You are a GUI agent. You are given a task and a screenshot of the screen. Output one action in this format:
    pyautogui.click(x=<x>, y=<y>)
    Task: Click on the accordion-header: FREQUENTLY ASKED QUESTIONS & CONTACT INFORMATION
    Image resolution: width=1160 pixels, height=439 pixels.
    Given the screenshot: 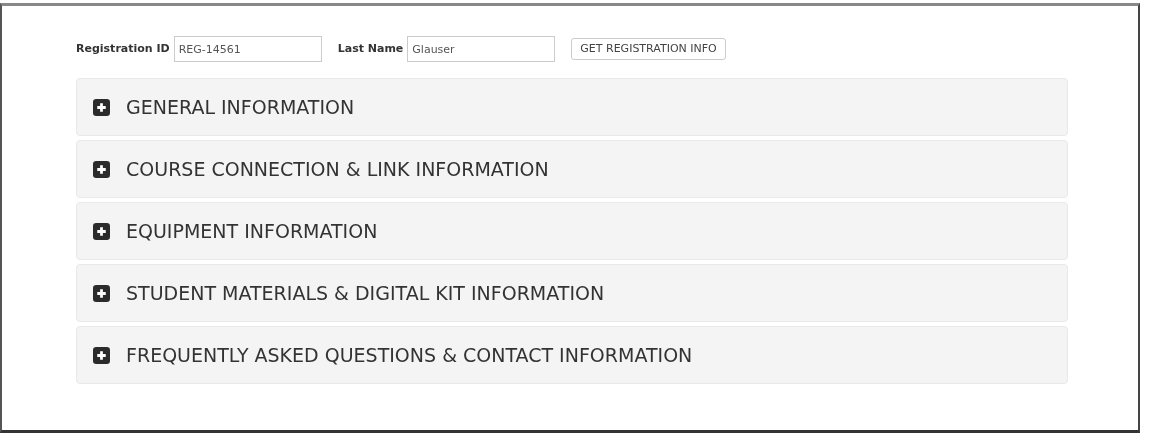 What is the action you would take?
    pyautogui.click(x=572, y=355)
    